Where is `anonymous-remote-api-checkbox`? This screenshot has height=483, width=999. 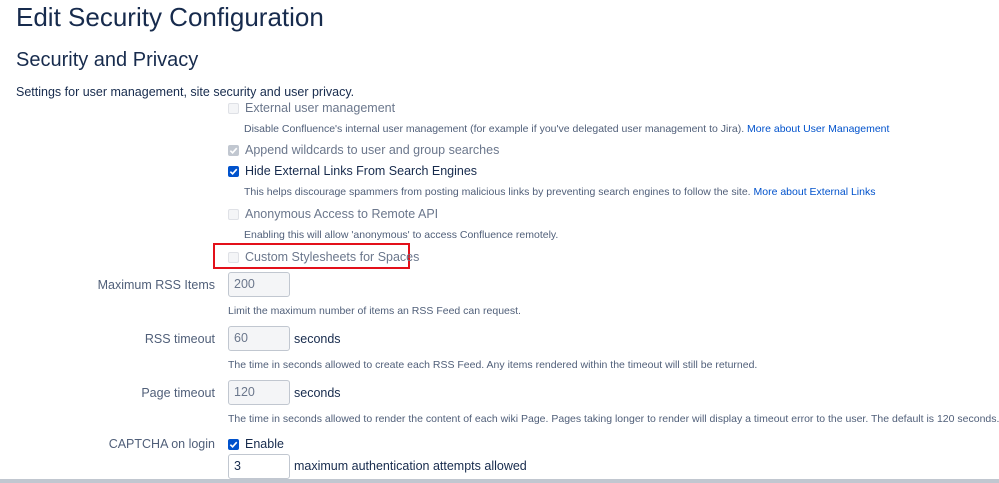
anonymous-remote-api-checkbox is located at coordinates (233, 214).